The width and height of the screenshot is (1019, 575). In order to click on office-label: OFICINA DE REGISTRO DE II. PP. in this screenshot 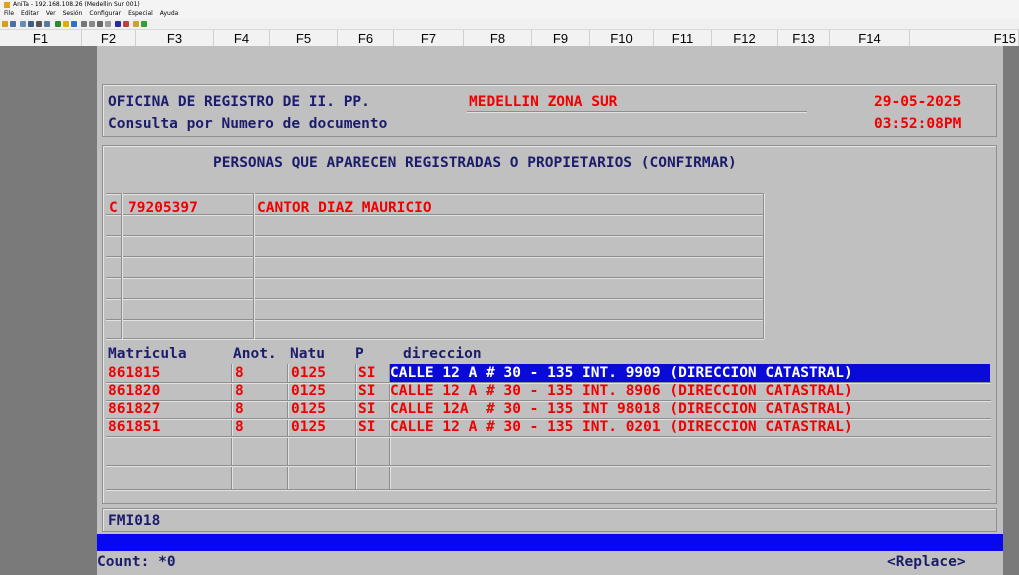, I will do `click(239, 102)`.